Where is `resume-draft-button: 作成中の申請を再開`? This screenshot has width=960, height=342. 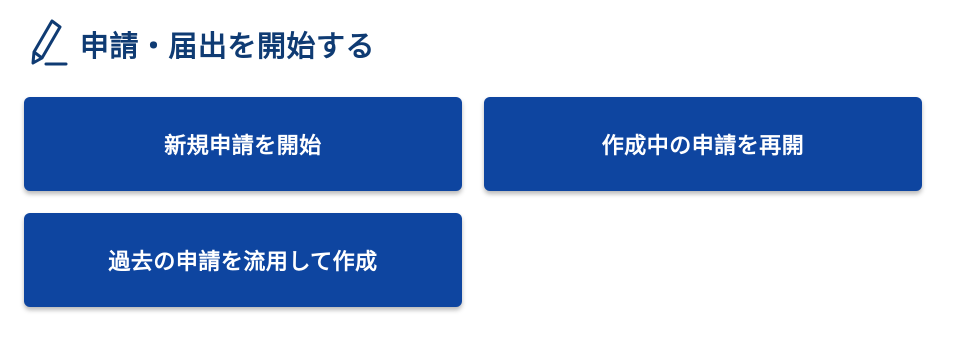
resume-draft-button: 作成中の申請を再開 is located at coordinates (703, 144).